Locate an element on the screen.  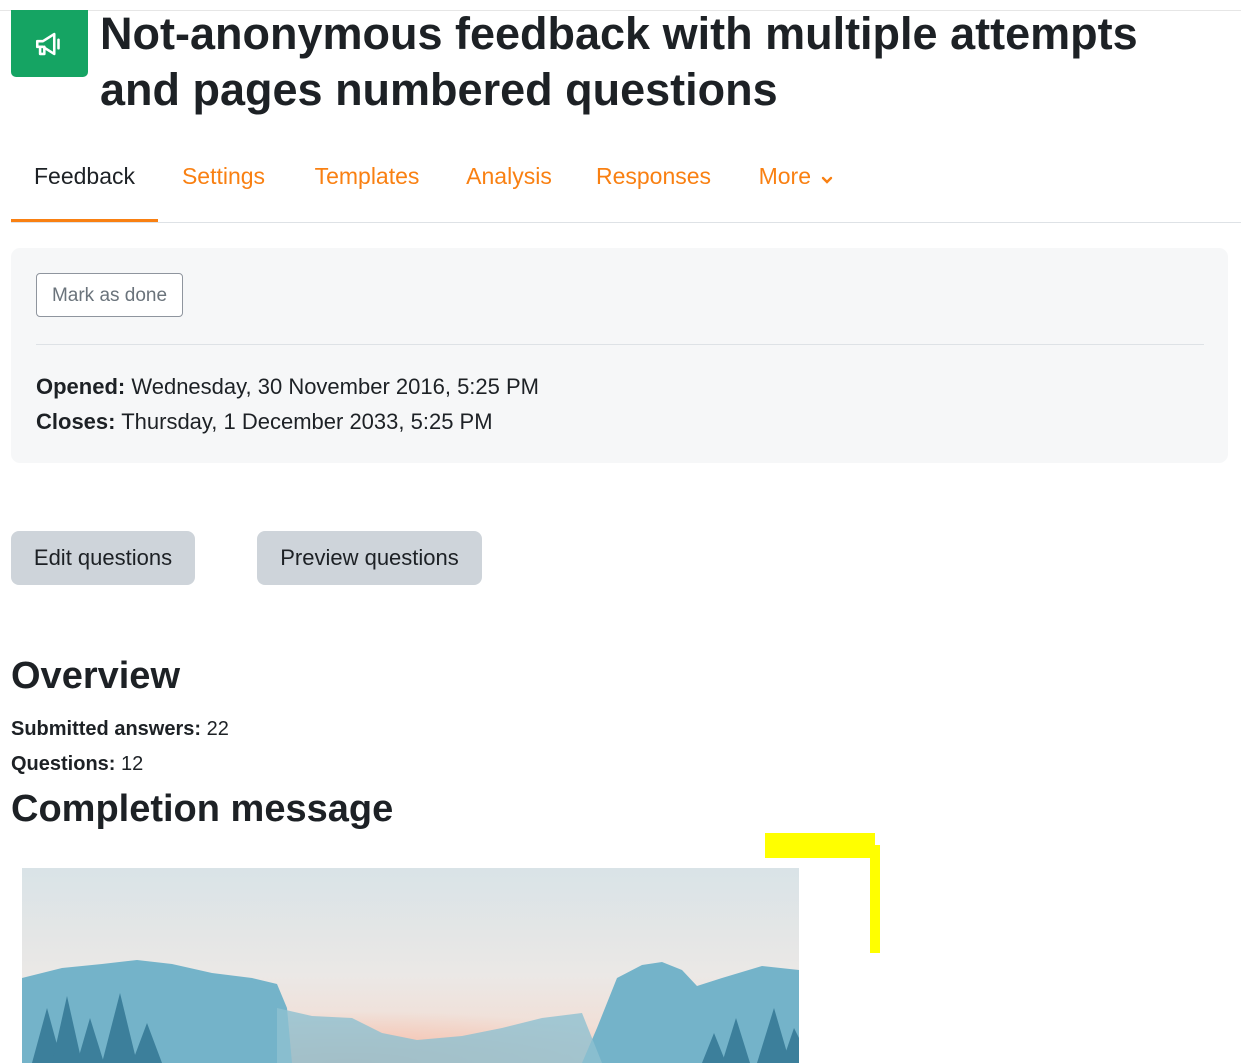
megaphone-icon is located at coordinates (49, 43).